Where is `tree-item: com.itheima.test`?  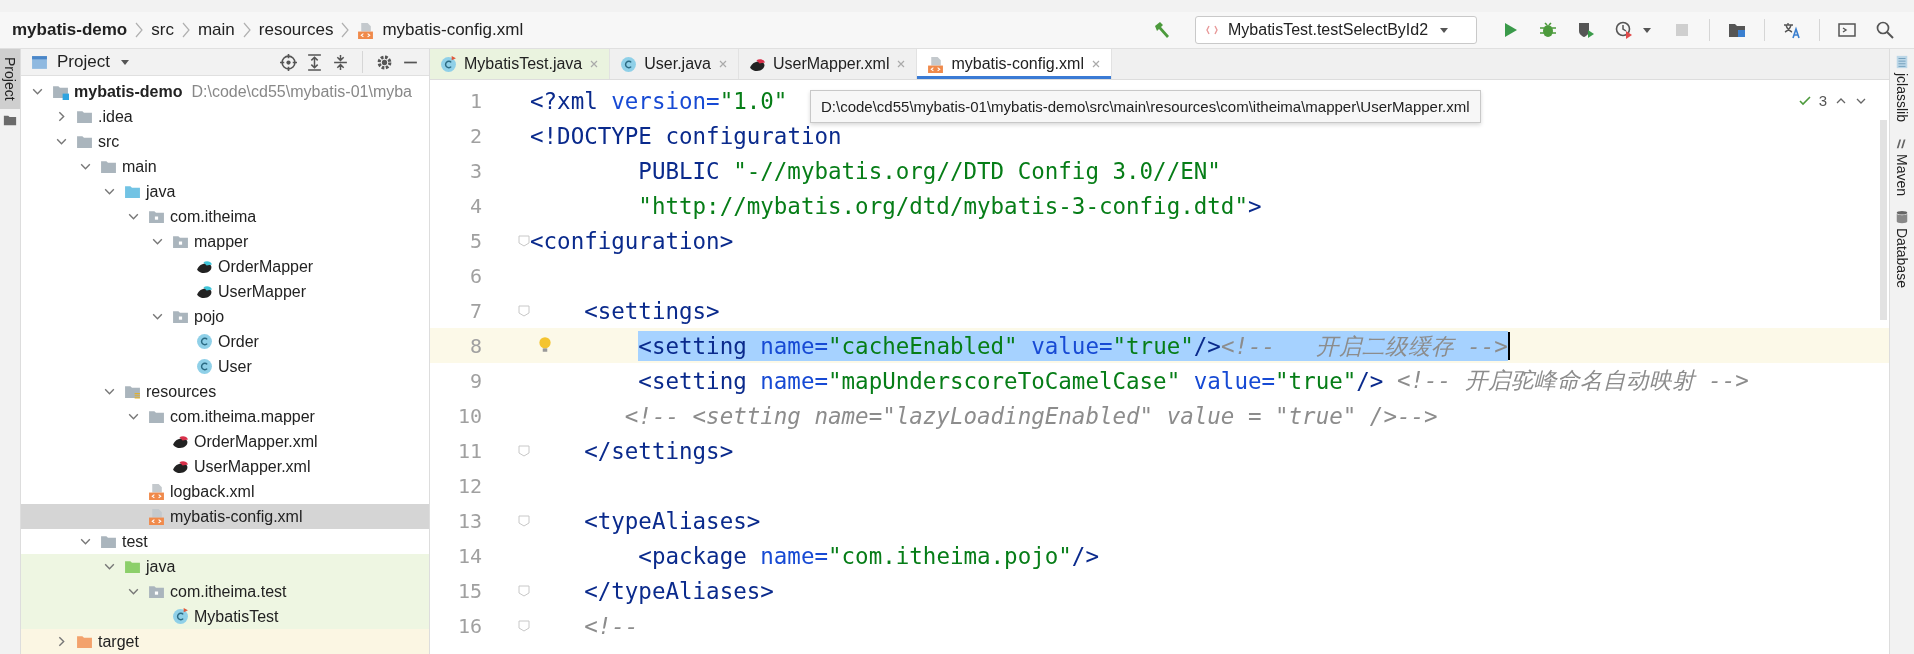
tree-item: com.itheima.test is located at coordinates (225, 591).